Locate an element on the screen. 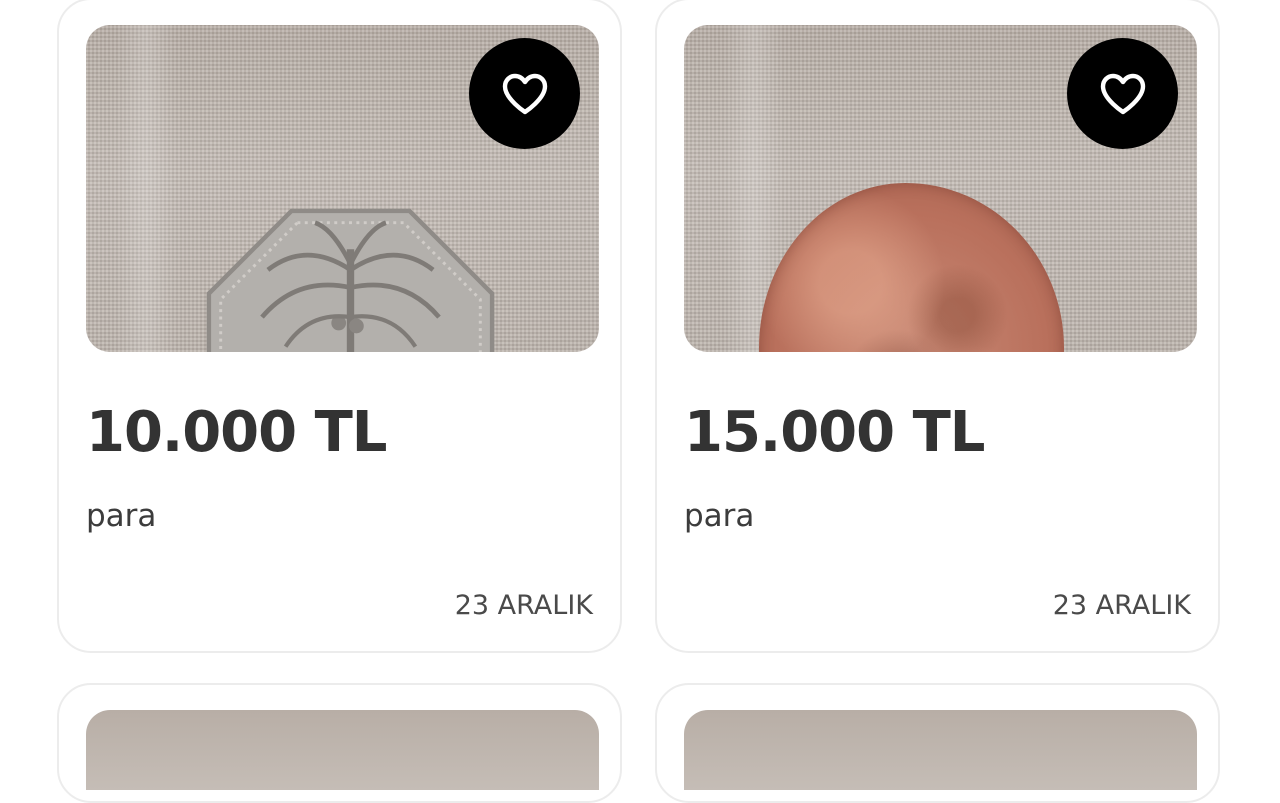 This screenshot has height=803, width=1280. listing-price: 10.000 TL is located at coordinates (236, 432).